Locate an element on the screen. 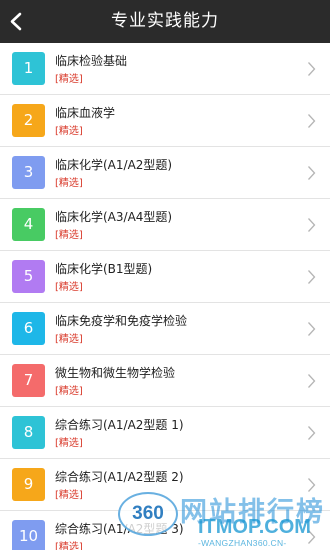  item-title: 临床免疫学和免疫学检验 is located at coordinates (121, 321).